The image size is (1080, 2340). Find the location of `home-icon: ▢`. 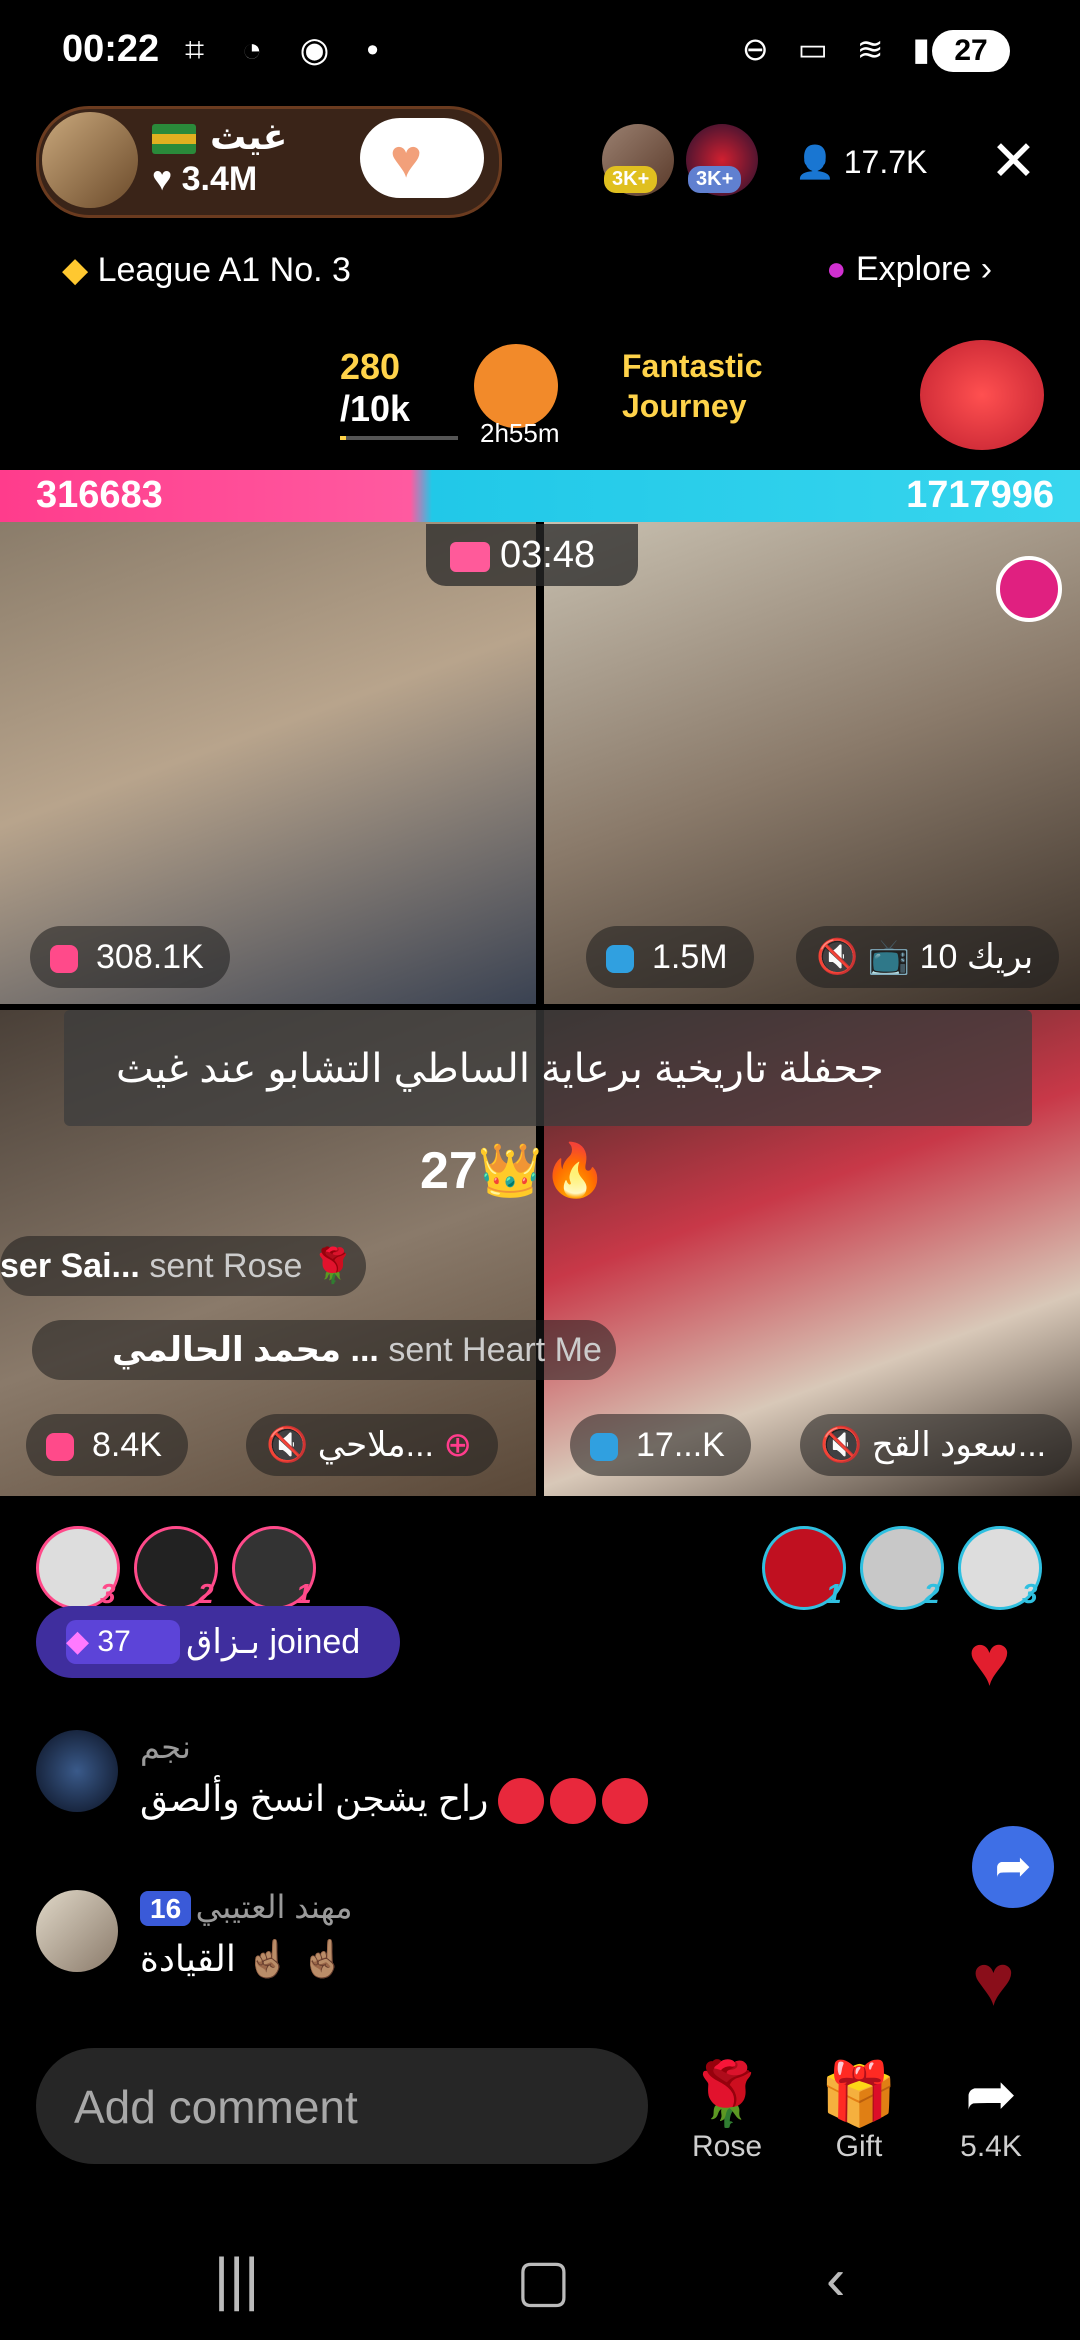

home-icon: ▢ is located at coordinates (543, 2280).